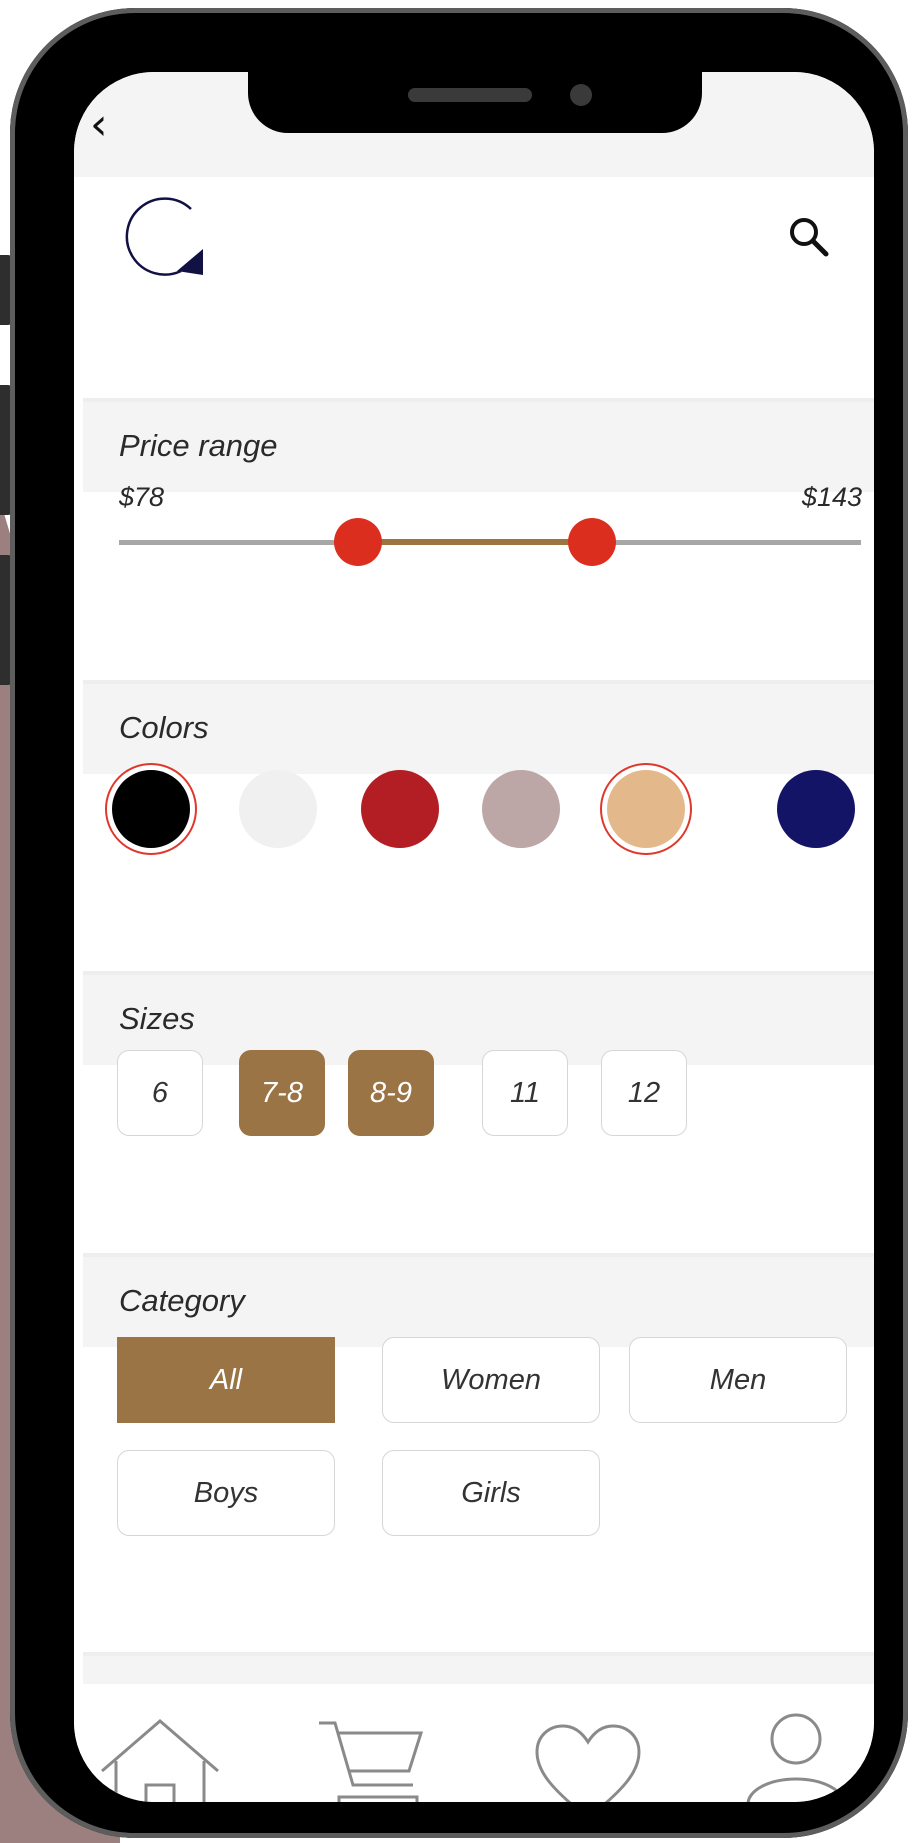  I want to click on phone-notch, so click(475, 100).